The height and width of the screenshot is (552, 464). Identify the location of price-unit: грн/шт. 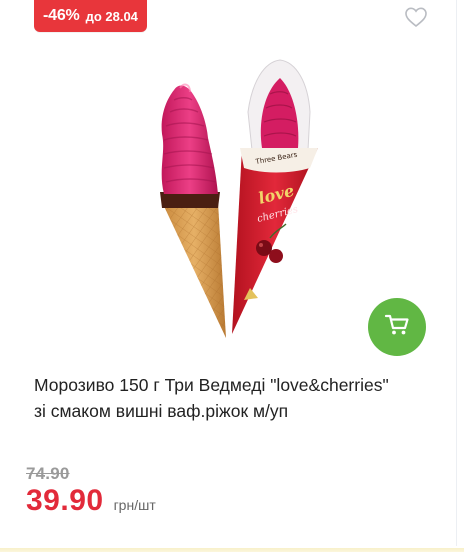
(134, 505).